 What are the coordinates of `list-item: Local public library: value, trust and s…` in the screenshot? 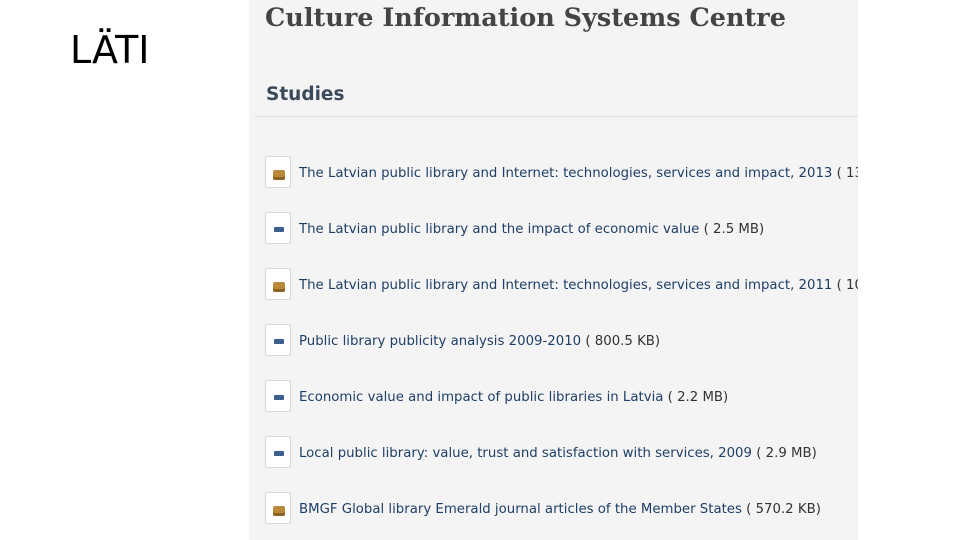 It's located at (561, 464).